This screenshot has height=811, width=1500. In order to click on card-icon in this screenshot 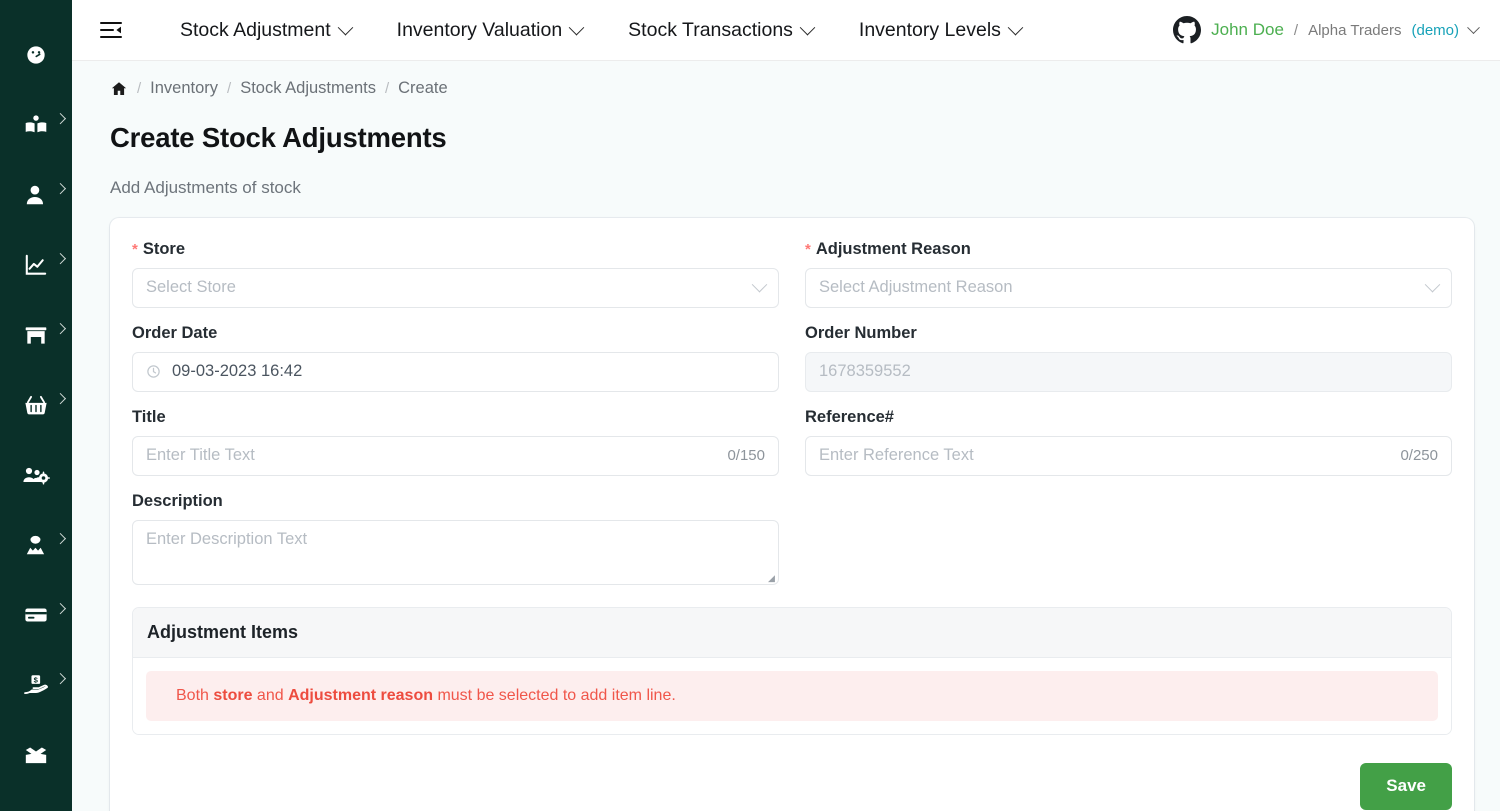, I will do `click(36, 615)`.